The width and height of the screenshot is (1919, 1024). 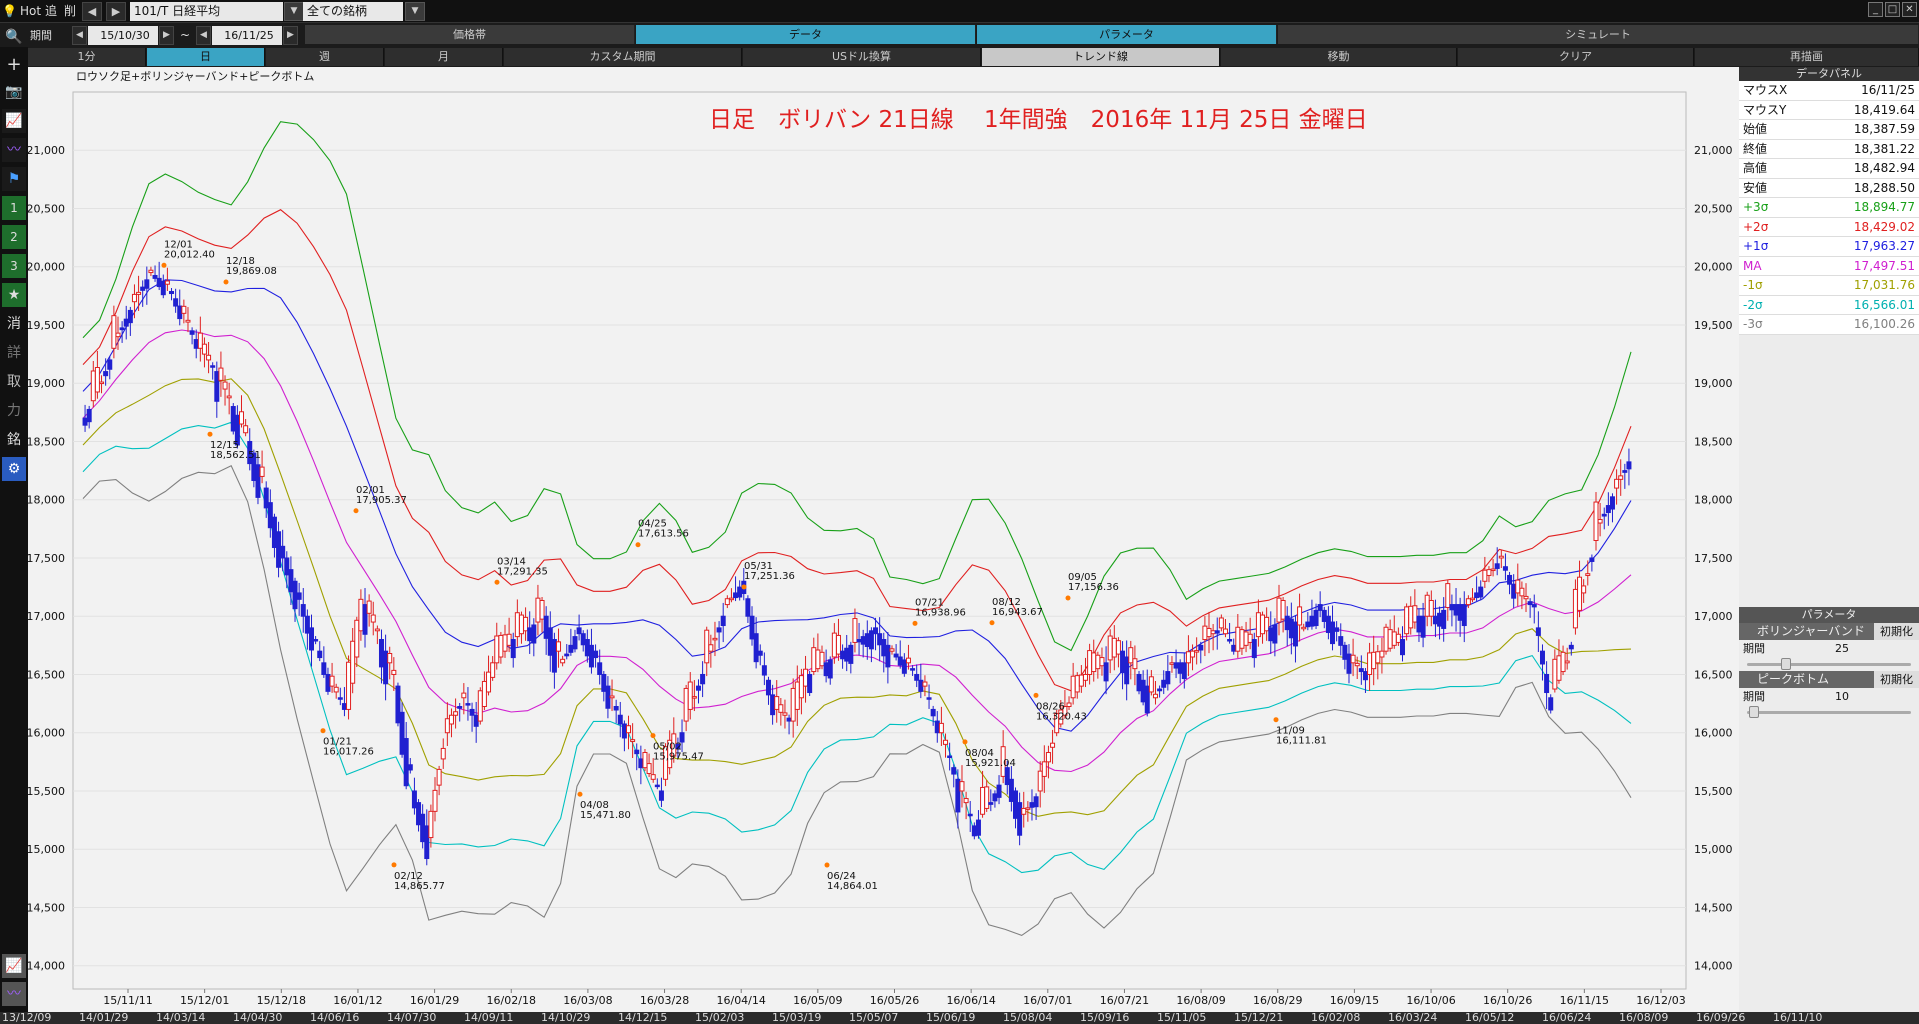 What do you see at coordinates (353, 11) in the screenshot?
I see `scope-field: 全ての銘柄` at bounding box center [353, 11].